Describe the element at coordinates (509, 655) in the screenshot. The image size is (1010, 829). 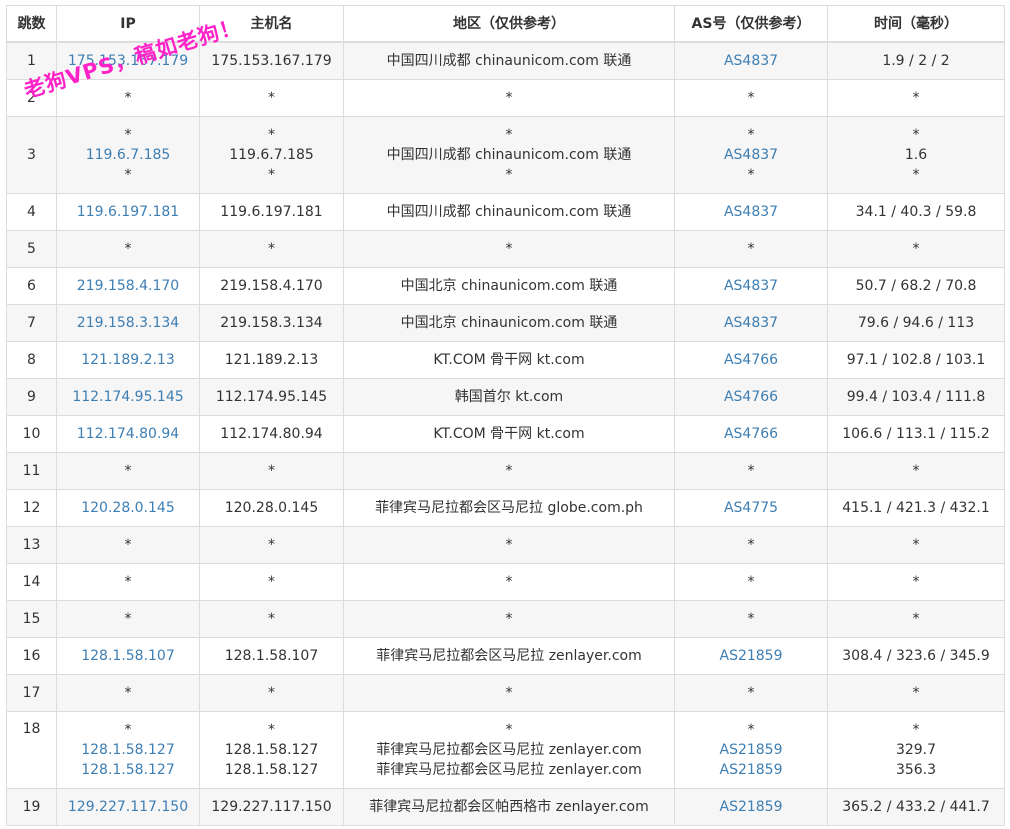
I see `region-cell: 菲律宾马尼拉都会区马尼拉 zenlayer.com` at that location.